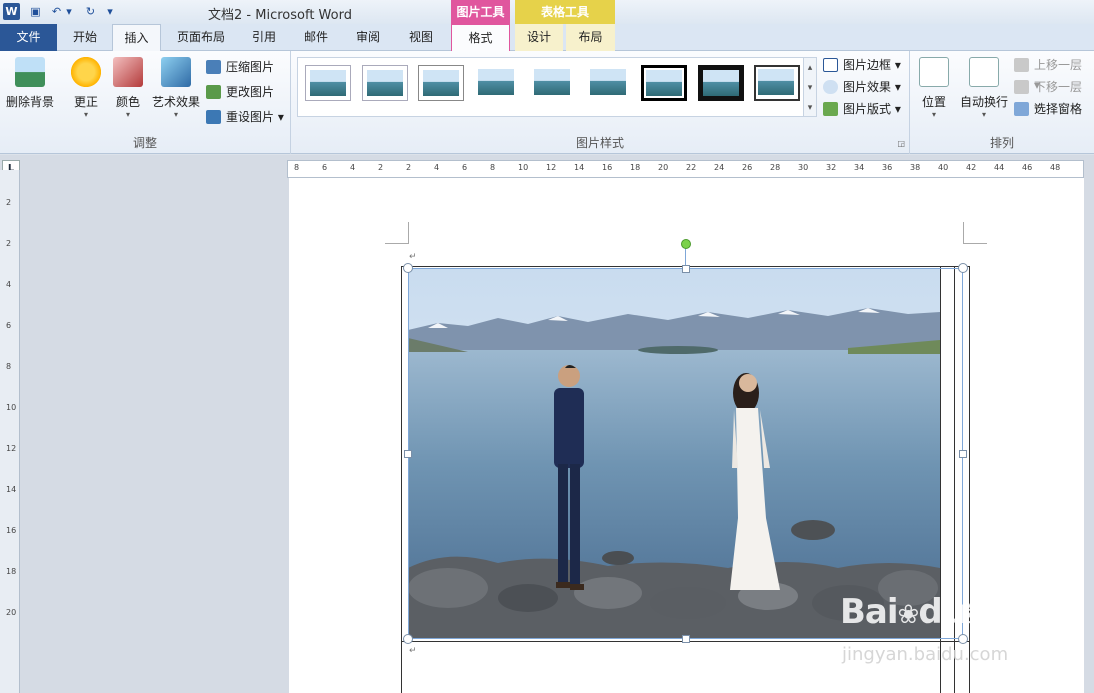 This screenshot has height=693, width=1094. I want to click on ruler-tick-label: 36, so click(887, 167).